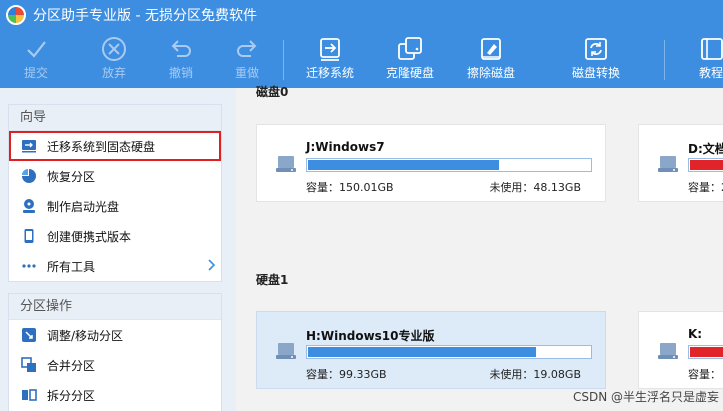 The width and height of the screenshot is (723, 411). Describe the element at coordinates (211, 266) in the screenshot. I see `chevron-right-icon` at that location.